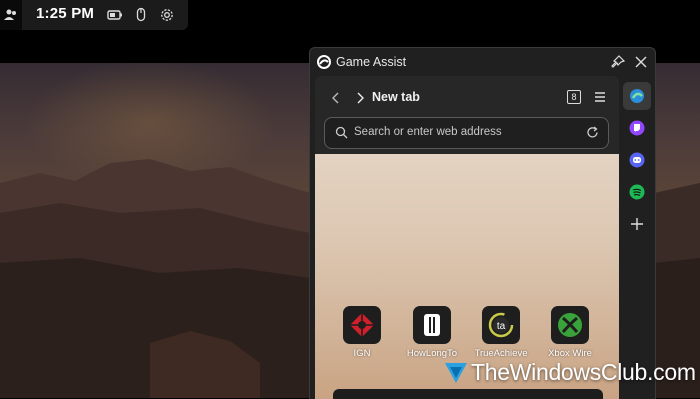  Describe the element at coordinates (592, 132) in the screenshot. I see `refresh-icon` at that location.